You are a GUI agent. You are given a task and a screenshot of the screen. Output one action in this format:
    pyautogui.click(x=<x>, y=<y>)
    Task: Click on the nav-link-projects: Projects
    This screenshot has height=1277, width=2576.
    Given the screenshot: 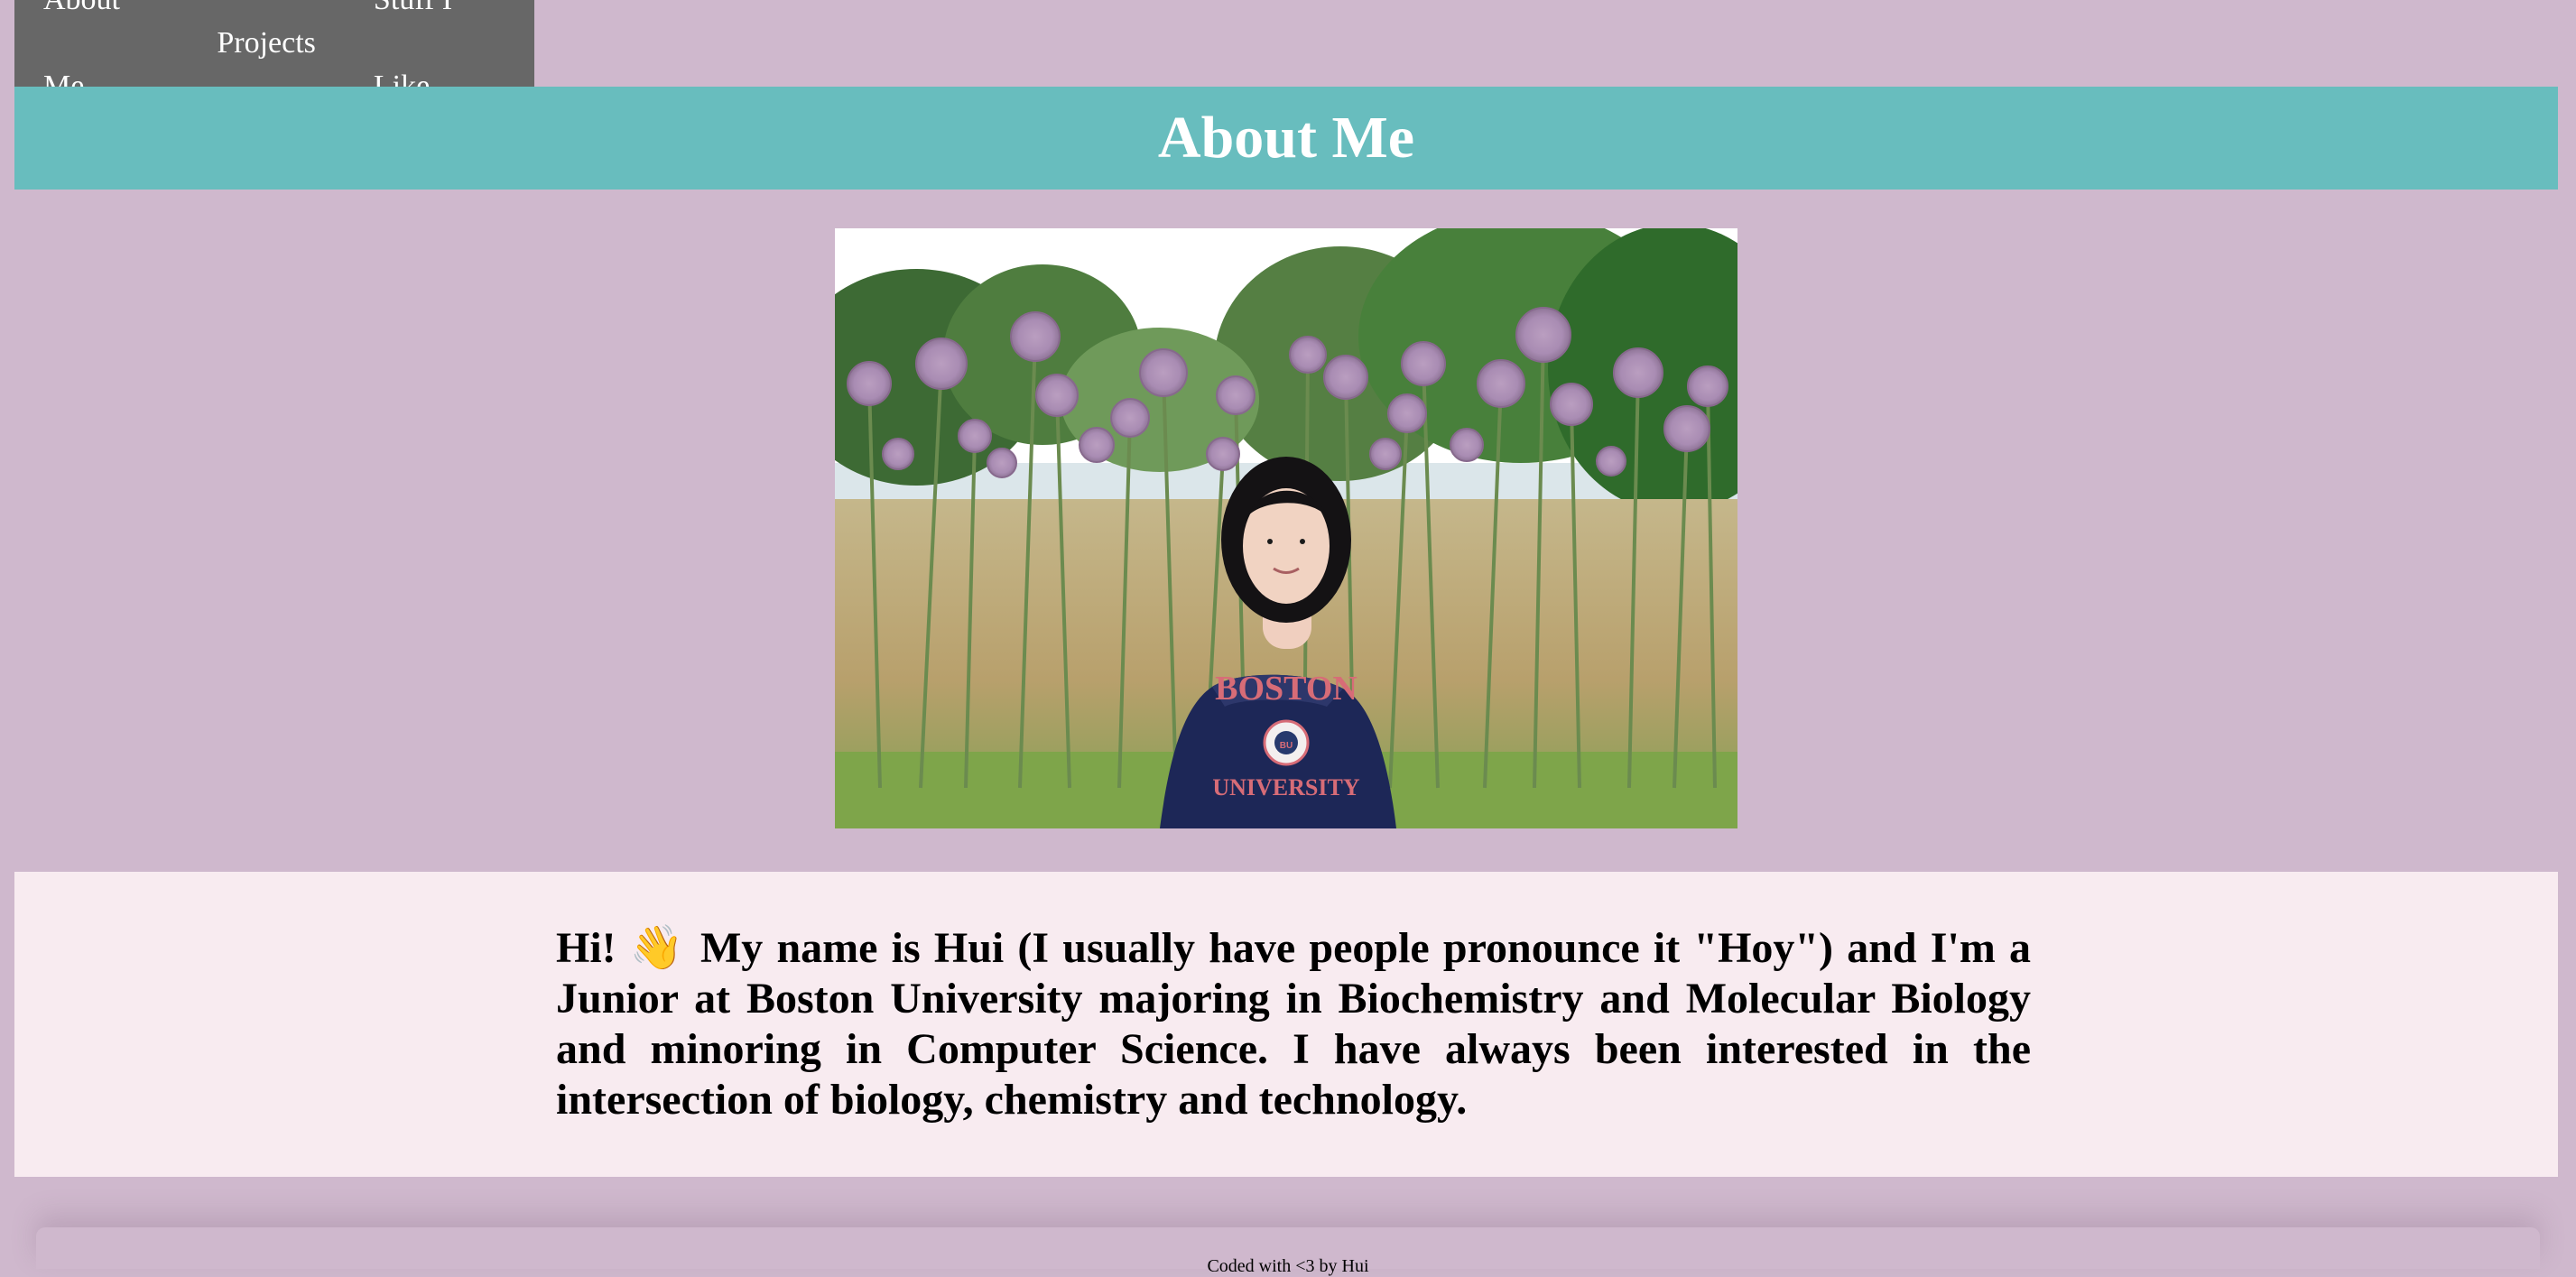 What is the action you would take?
    pyautogui.click(x=266, y=43)
    